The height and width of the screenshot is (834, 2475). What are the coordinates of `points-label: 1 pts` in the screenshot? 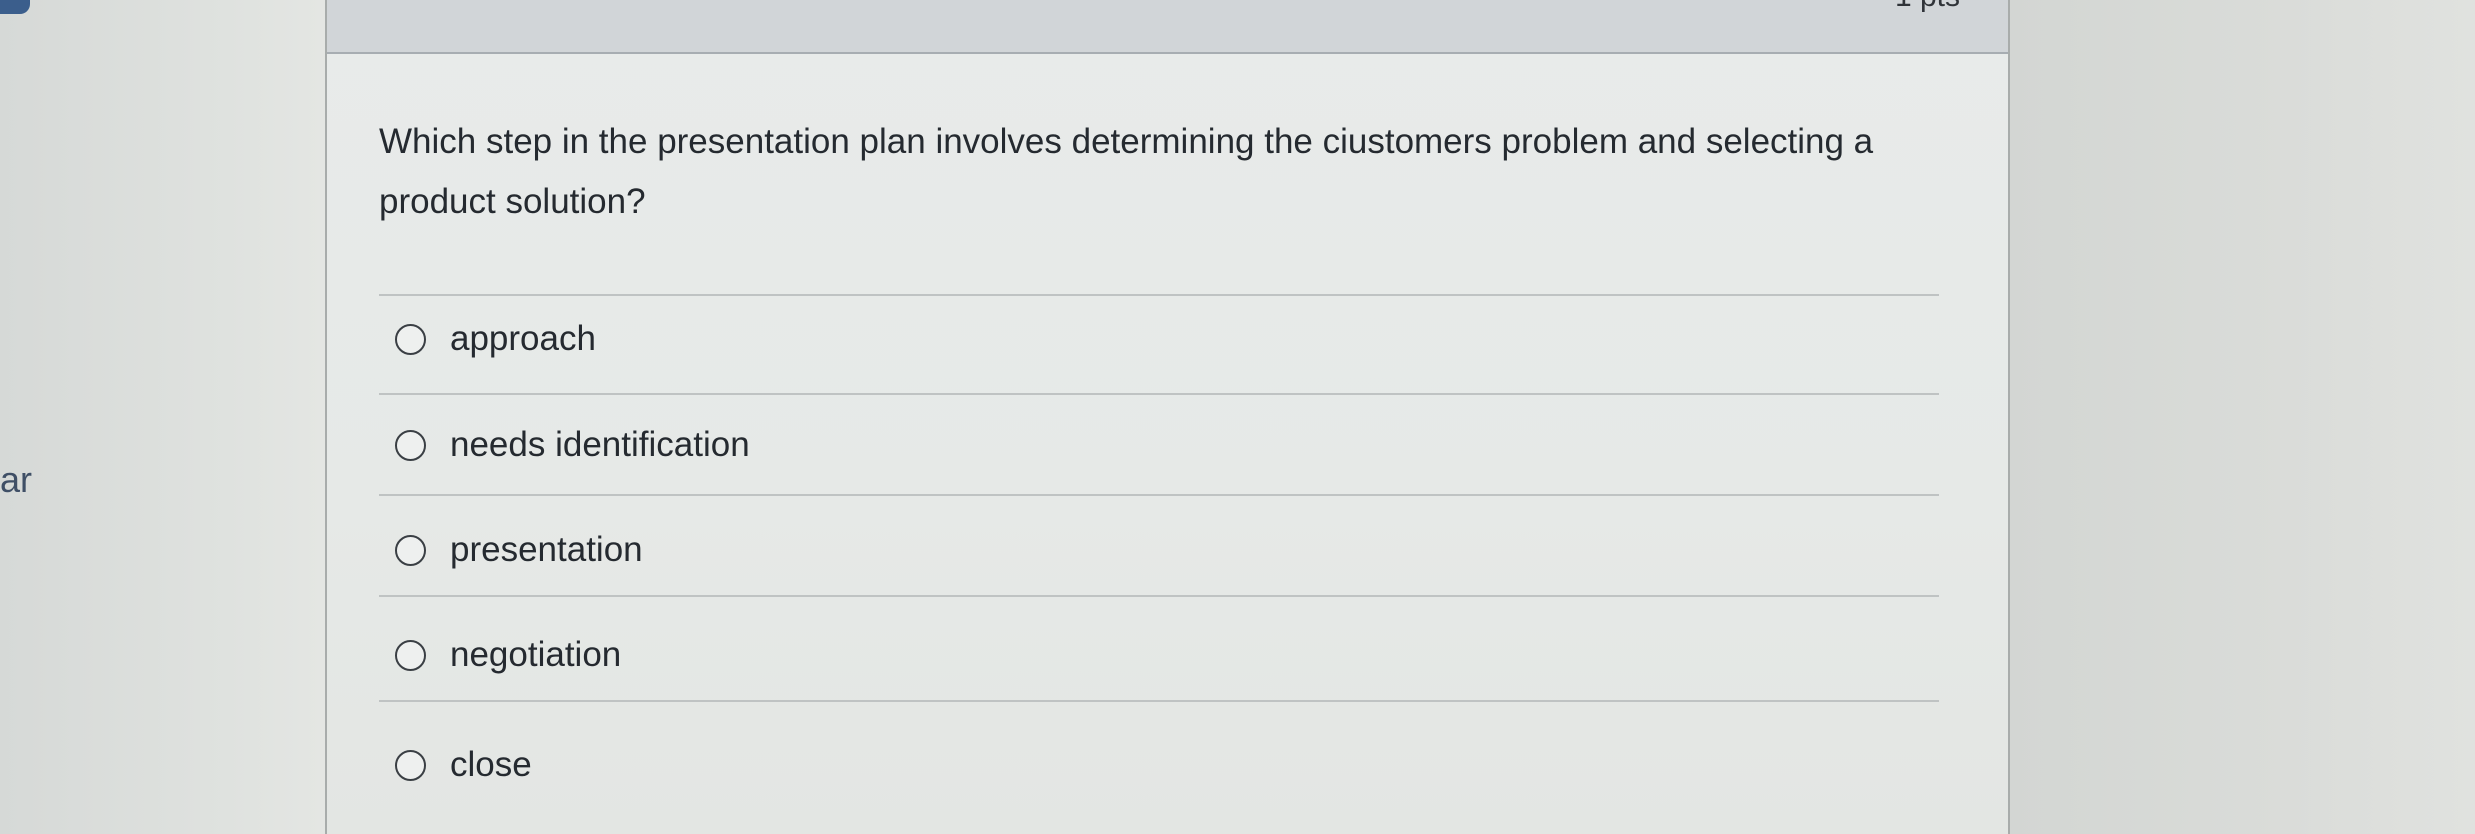 It's located at (1927, 7).